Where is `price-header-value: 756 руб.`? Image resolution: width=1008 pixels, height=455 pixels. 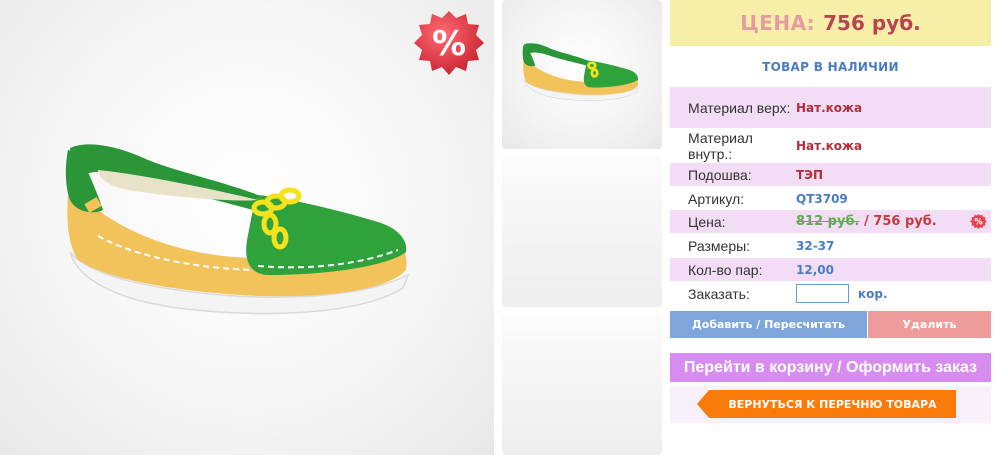
price-header-value: 756 руб. is located at coordinates (872, 23).